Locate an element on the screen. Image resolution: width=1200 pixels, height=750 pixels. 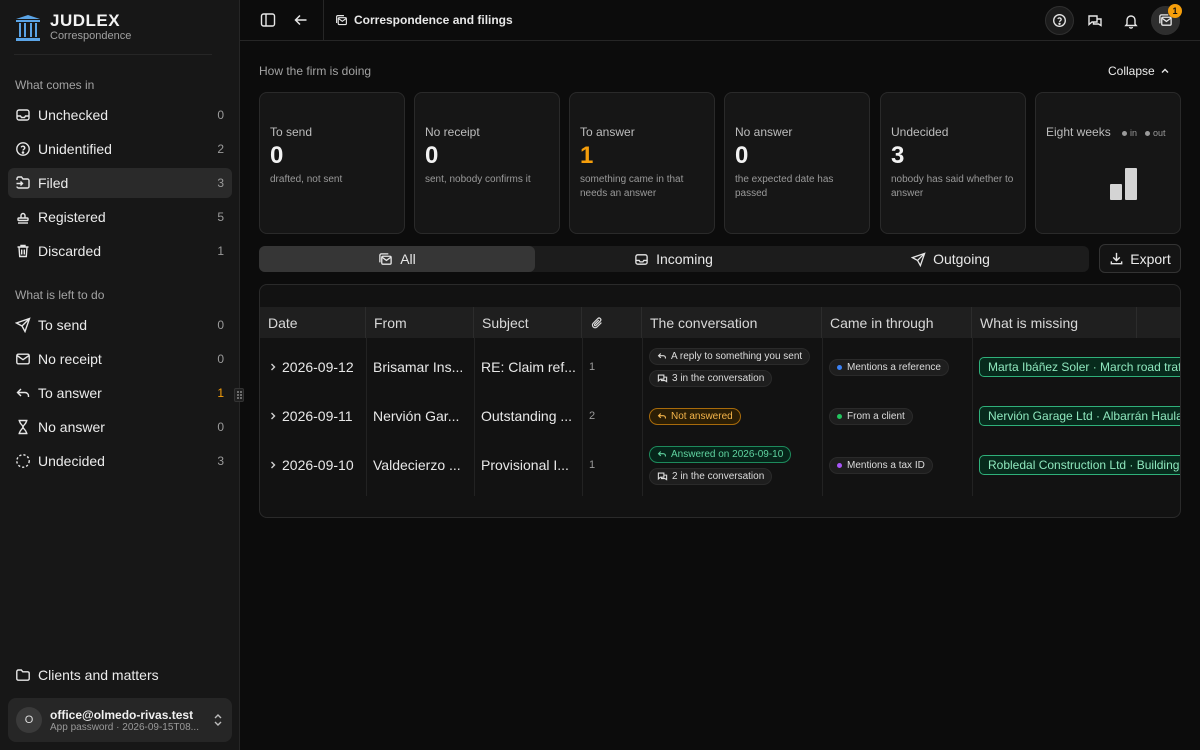
collapse-label: Collapse is located at coordinates (1131, 71).